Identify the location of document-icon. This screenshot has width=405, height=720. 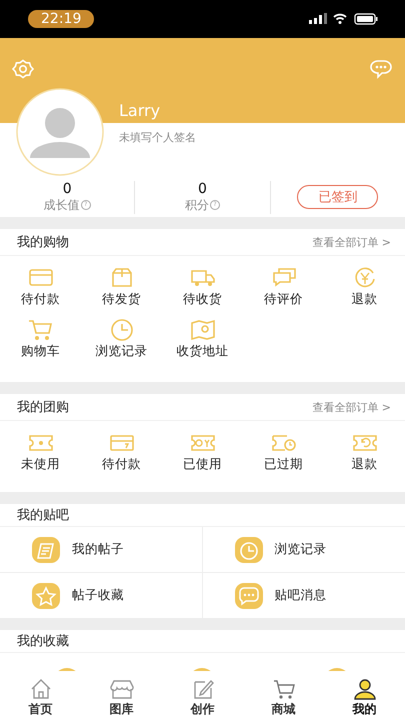
(46, 549).